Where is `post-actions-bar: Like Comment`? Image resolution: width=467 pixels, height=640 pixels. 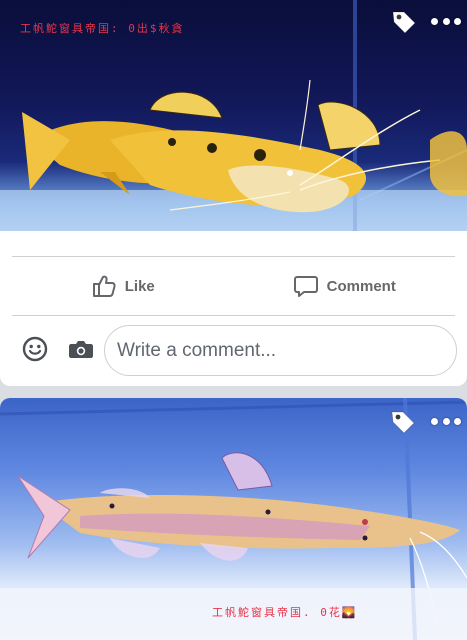
post-actions-bar: Like Comment is located at coordinates (233, 286).